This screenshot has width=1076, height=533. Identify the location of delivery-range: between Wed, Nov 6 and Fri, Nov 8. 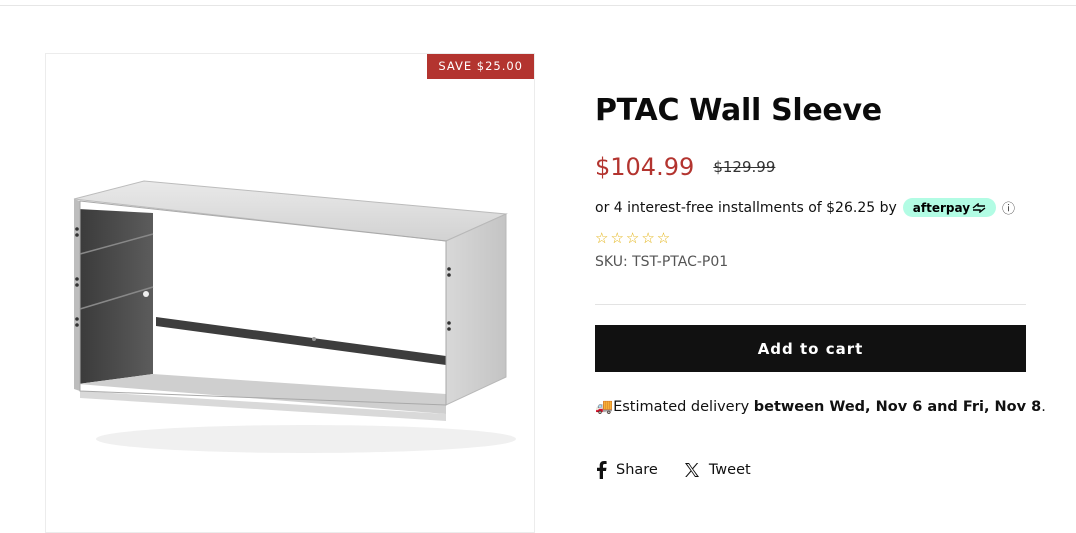
(897, 407).